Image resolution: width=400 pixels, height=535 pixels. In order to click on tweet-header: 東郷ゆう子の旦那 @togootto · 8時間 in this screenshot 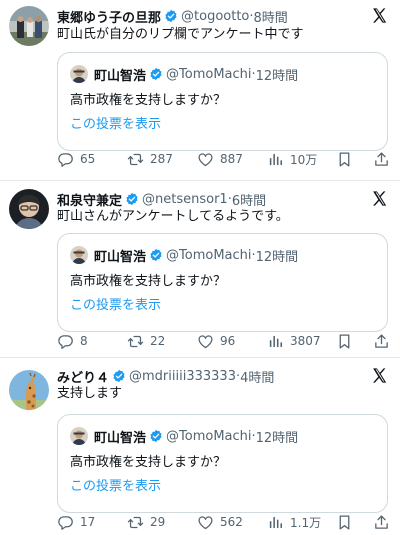, I will do `click(211, 16)`.